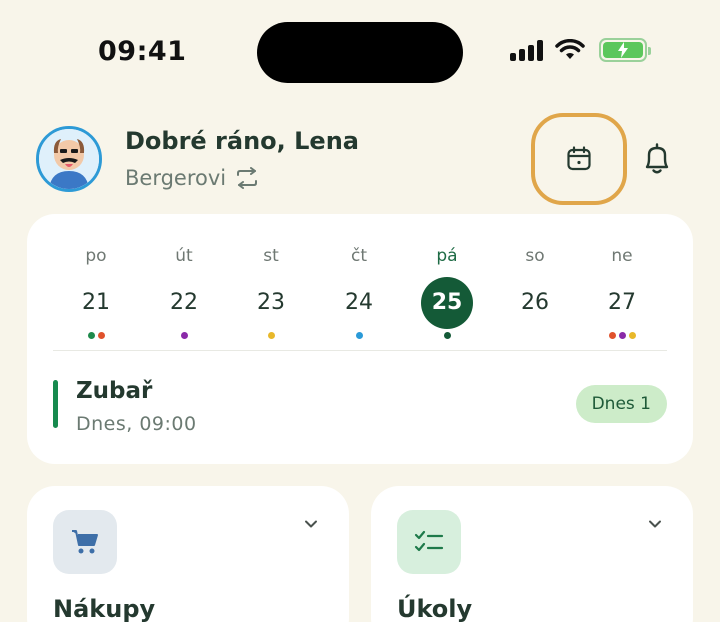 Image resolution: width=720 pixels, height=622 pixels. What do you see at coordinates (136, 424) in the screenshot?
I see `event-time: Dnes, 09:00` at bounding box center [136, 424].